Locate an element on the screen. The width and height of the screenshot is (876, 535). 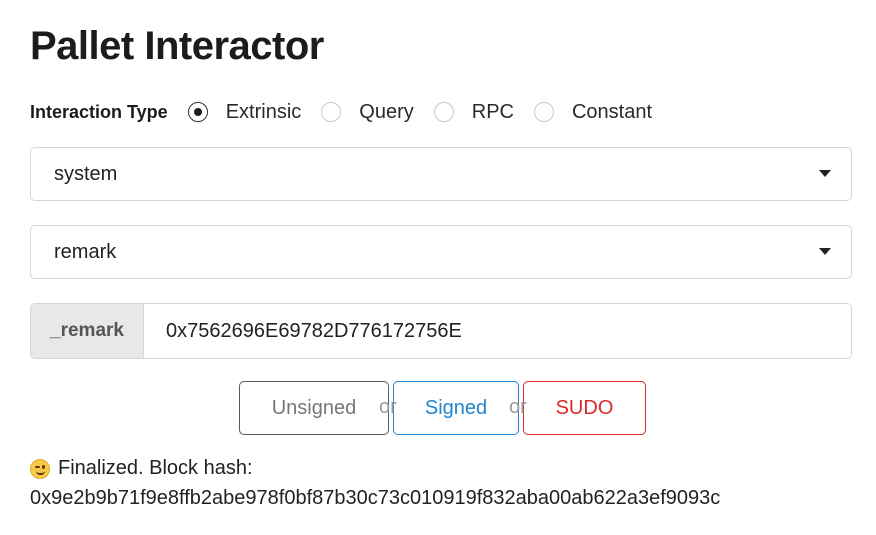
submit-button-group: Unsigned or Signed or SUDO is located at coordinates (442, 408).